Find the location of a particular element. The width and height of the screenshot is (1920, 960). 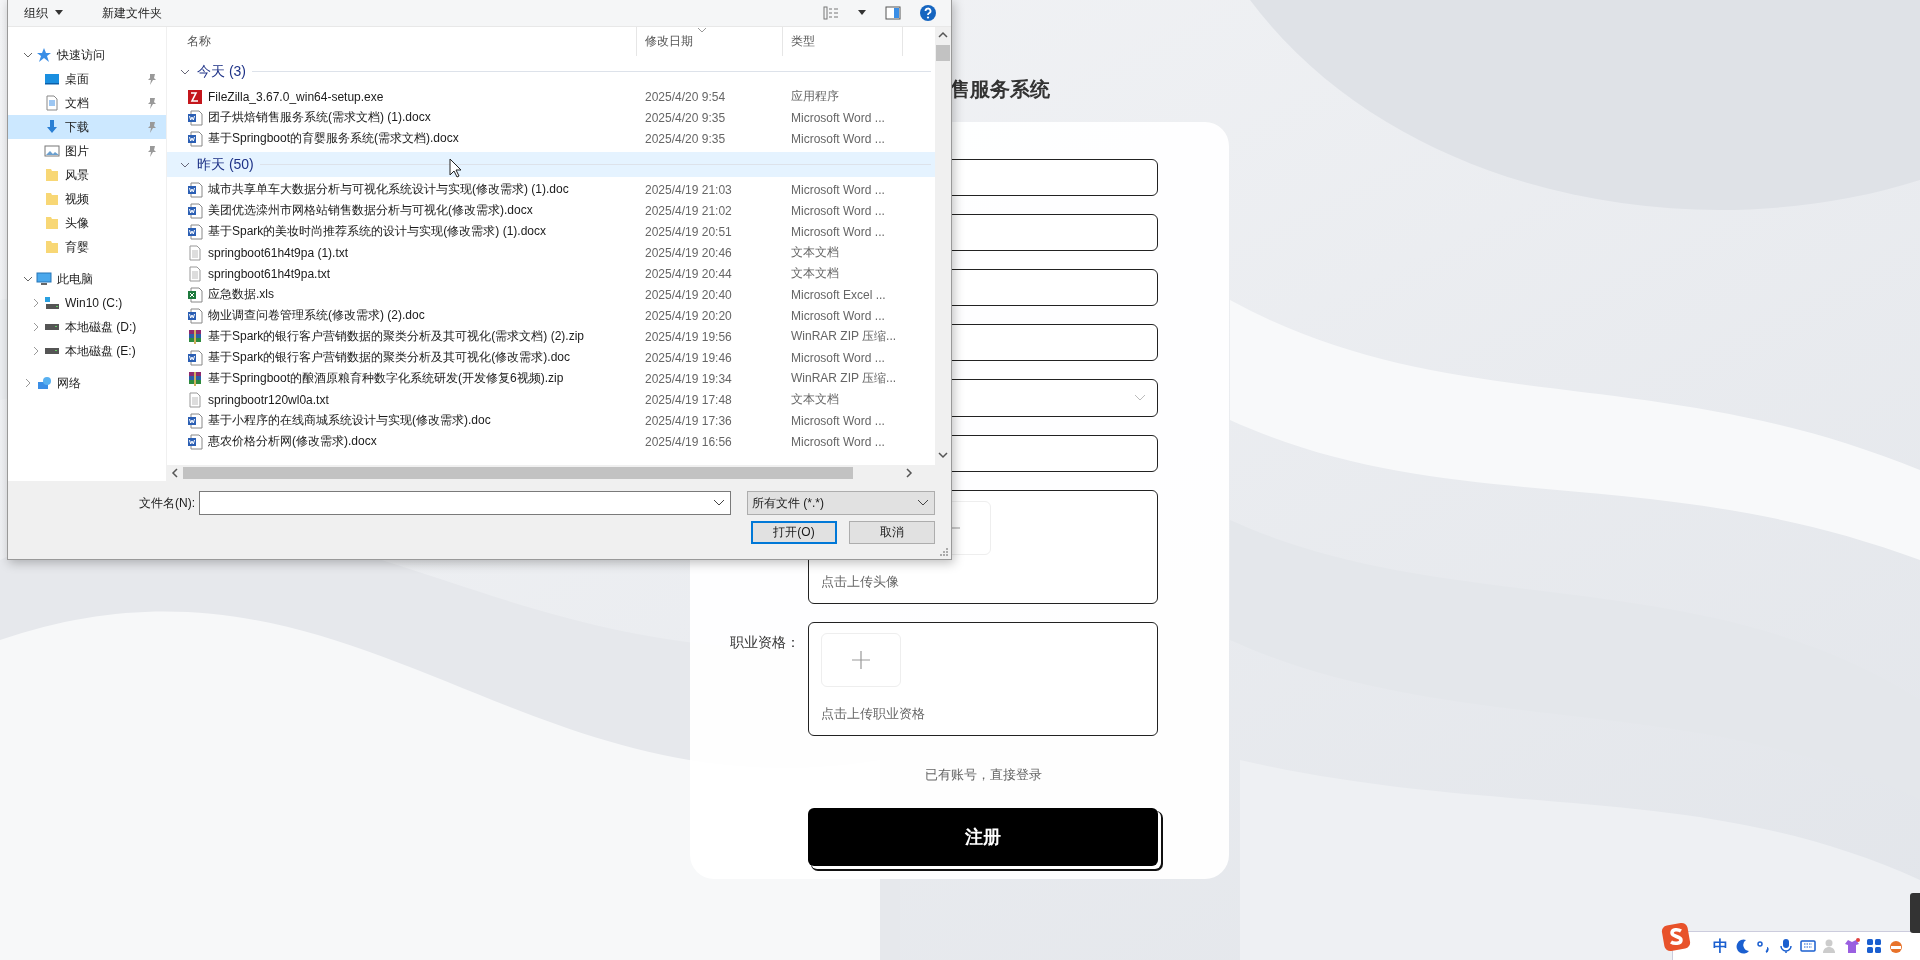

column-header: 名称 is located at coordinates (402, 41).